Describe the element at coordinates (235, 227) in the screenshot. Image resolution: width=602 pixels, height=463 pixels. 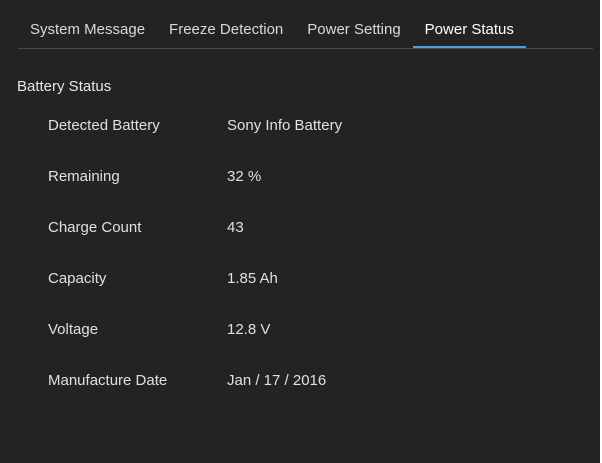
I see `charge-count-value: 43` at that location.